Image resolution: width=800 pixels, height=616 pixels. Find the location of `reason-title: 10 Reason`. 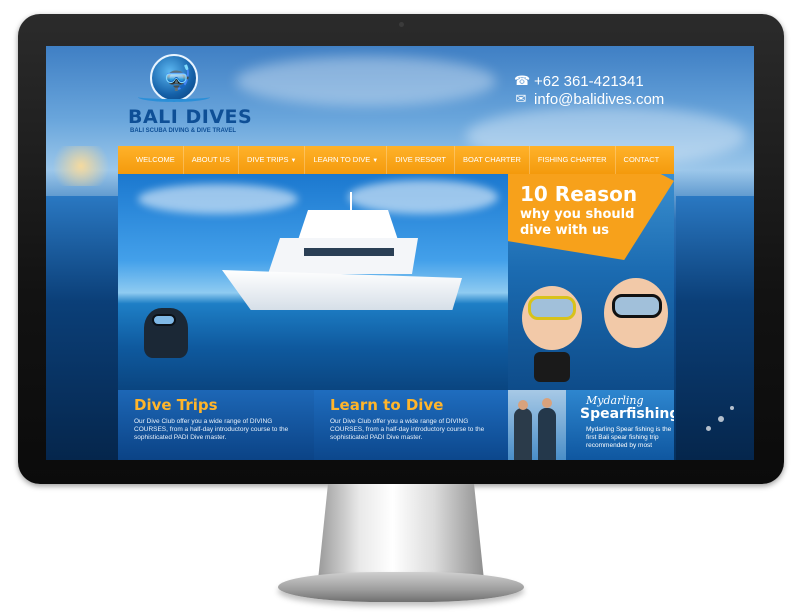

reason-title: 10 Reason is located at coordinates (579, 194).